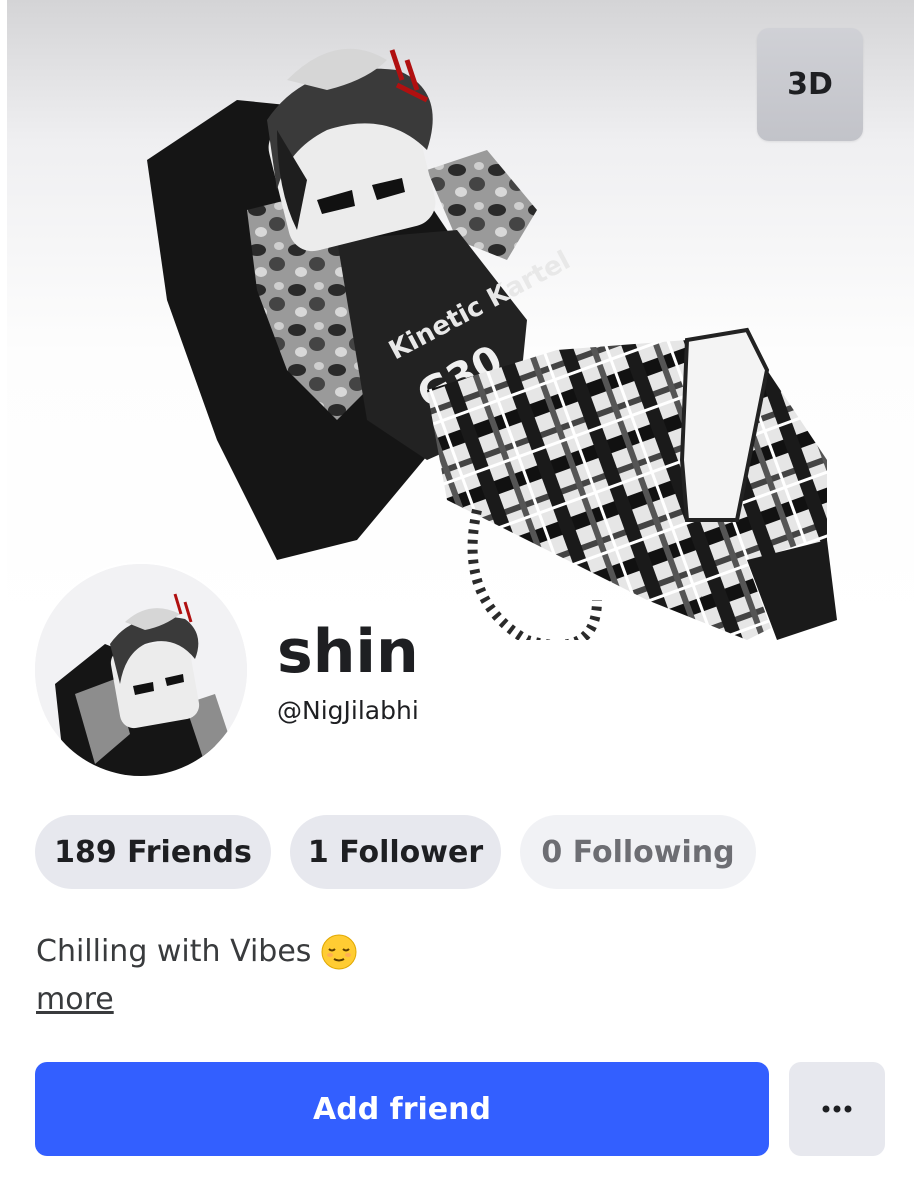  Describe the element at coordinates (402, 1109) in the screenshot. I see `add-friend-button: Add friend` at that location.